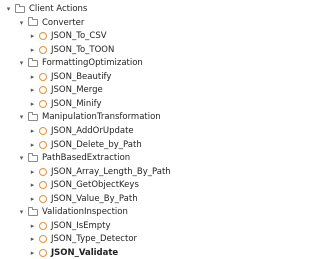 The width and height of the screenshot is (320, 259). I want to click on tree-item-json-merge: ▸ JSON_Merge, so click(65, 90).